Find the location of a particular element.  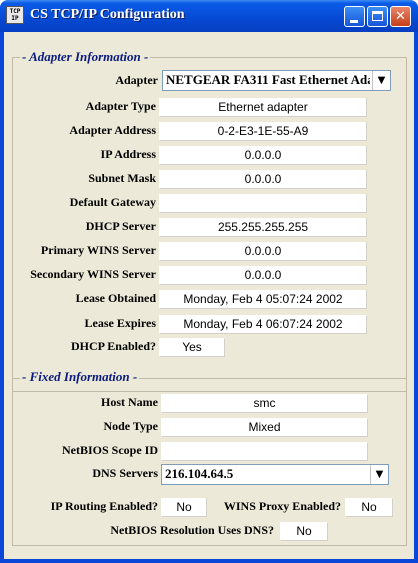

adapter-label: Adapter is located at coordinates (136, 80).